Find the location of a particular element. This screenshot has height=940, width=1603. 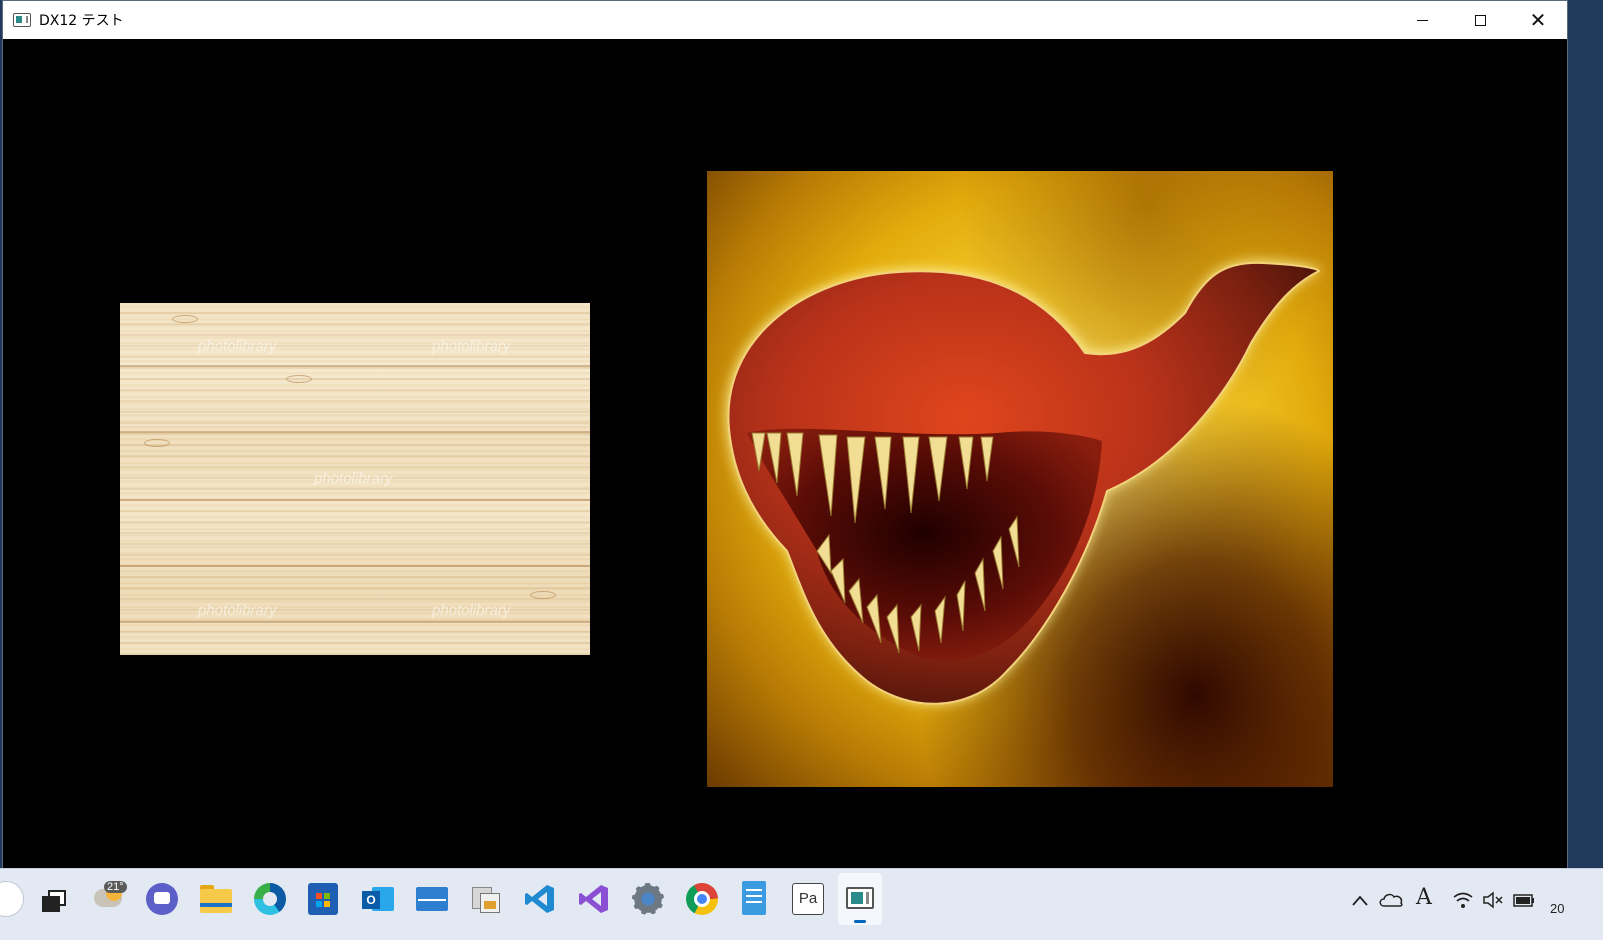

photos-icon is located at coordinates (486, 899).